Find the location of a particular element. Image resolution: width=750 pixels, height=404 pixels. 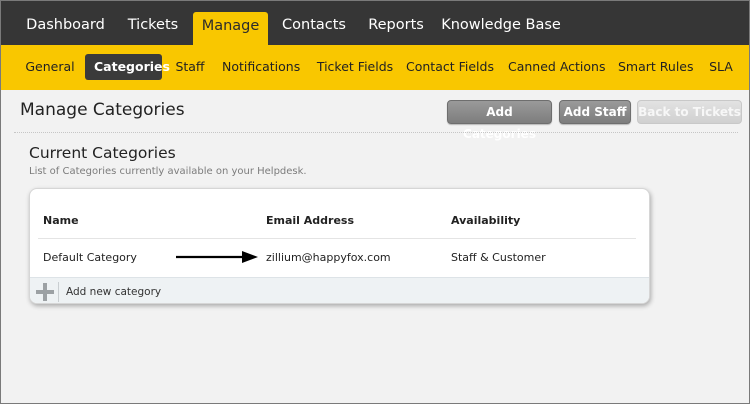

subnav-sla: SLA is located at coordinates (721, 67).